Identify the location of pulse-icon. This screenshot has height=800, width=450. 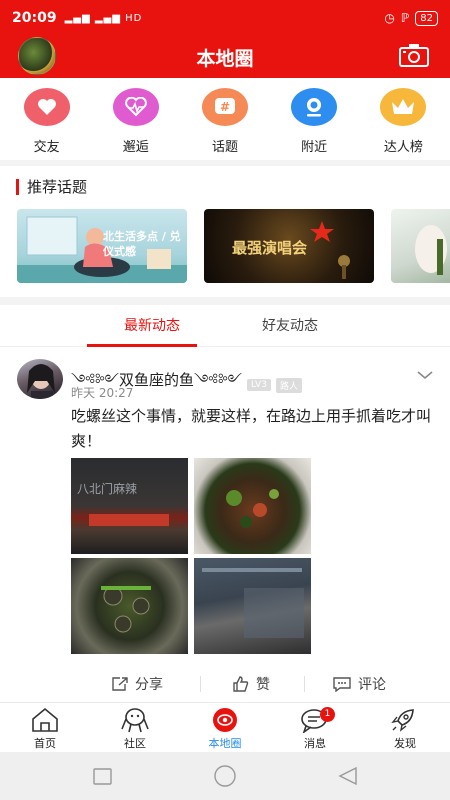
(135, 107).